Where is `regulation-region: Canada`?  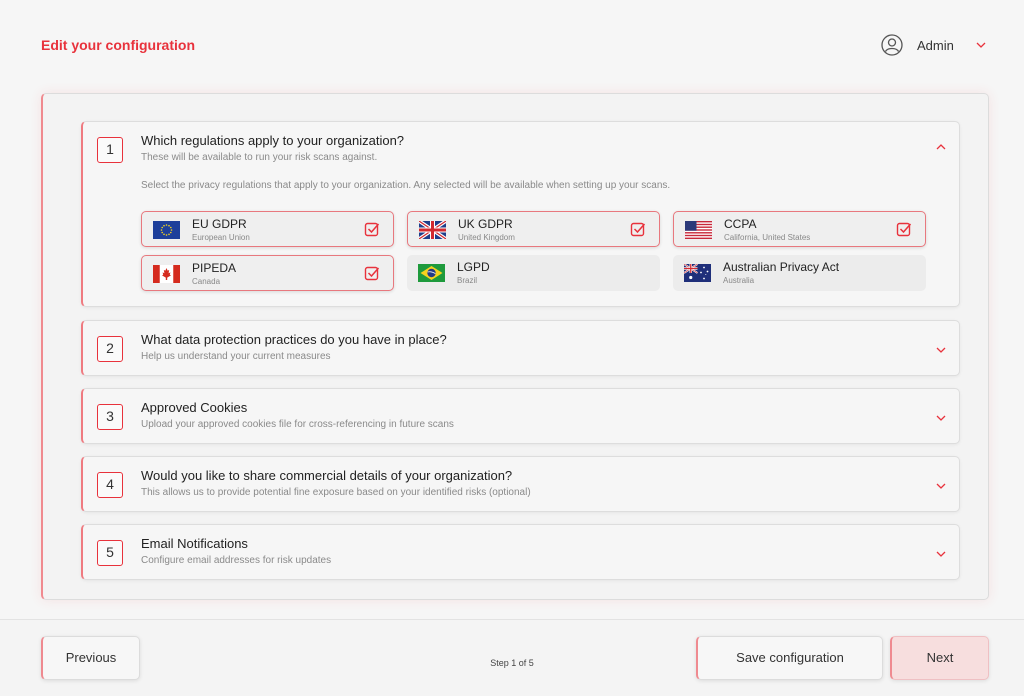
regulation-region: Canada is located at coordinates (206, 281).